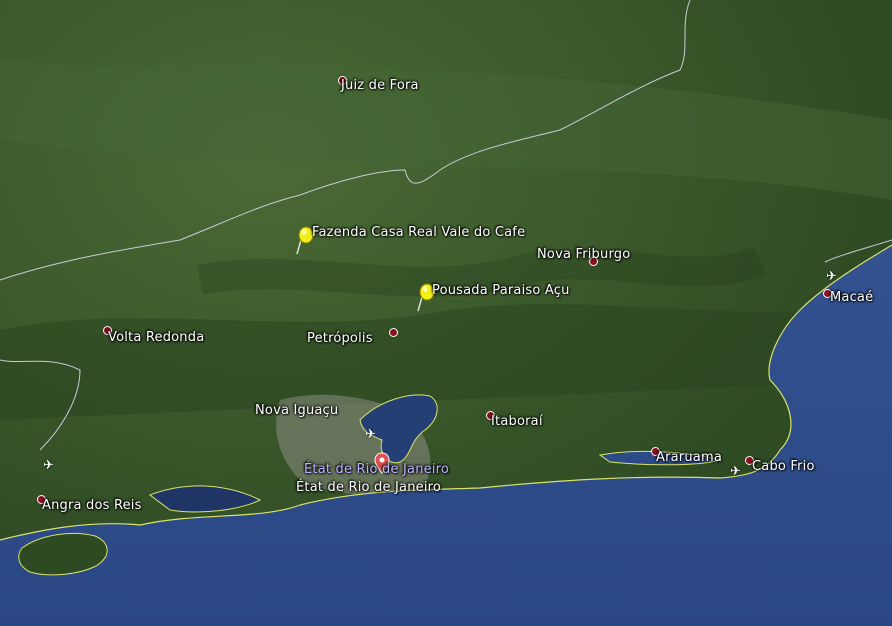 This screenshot has height=626, width=892. Describe the element at coordinates (783, 466) in the screenshot. I see `place-label: Cabo Frio` at that location.